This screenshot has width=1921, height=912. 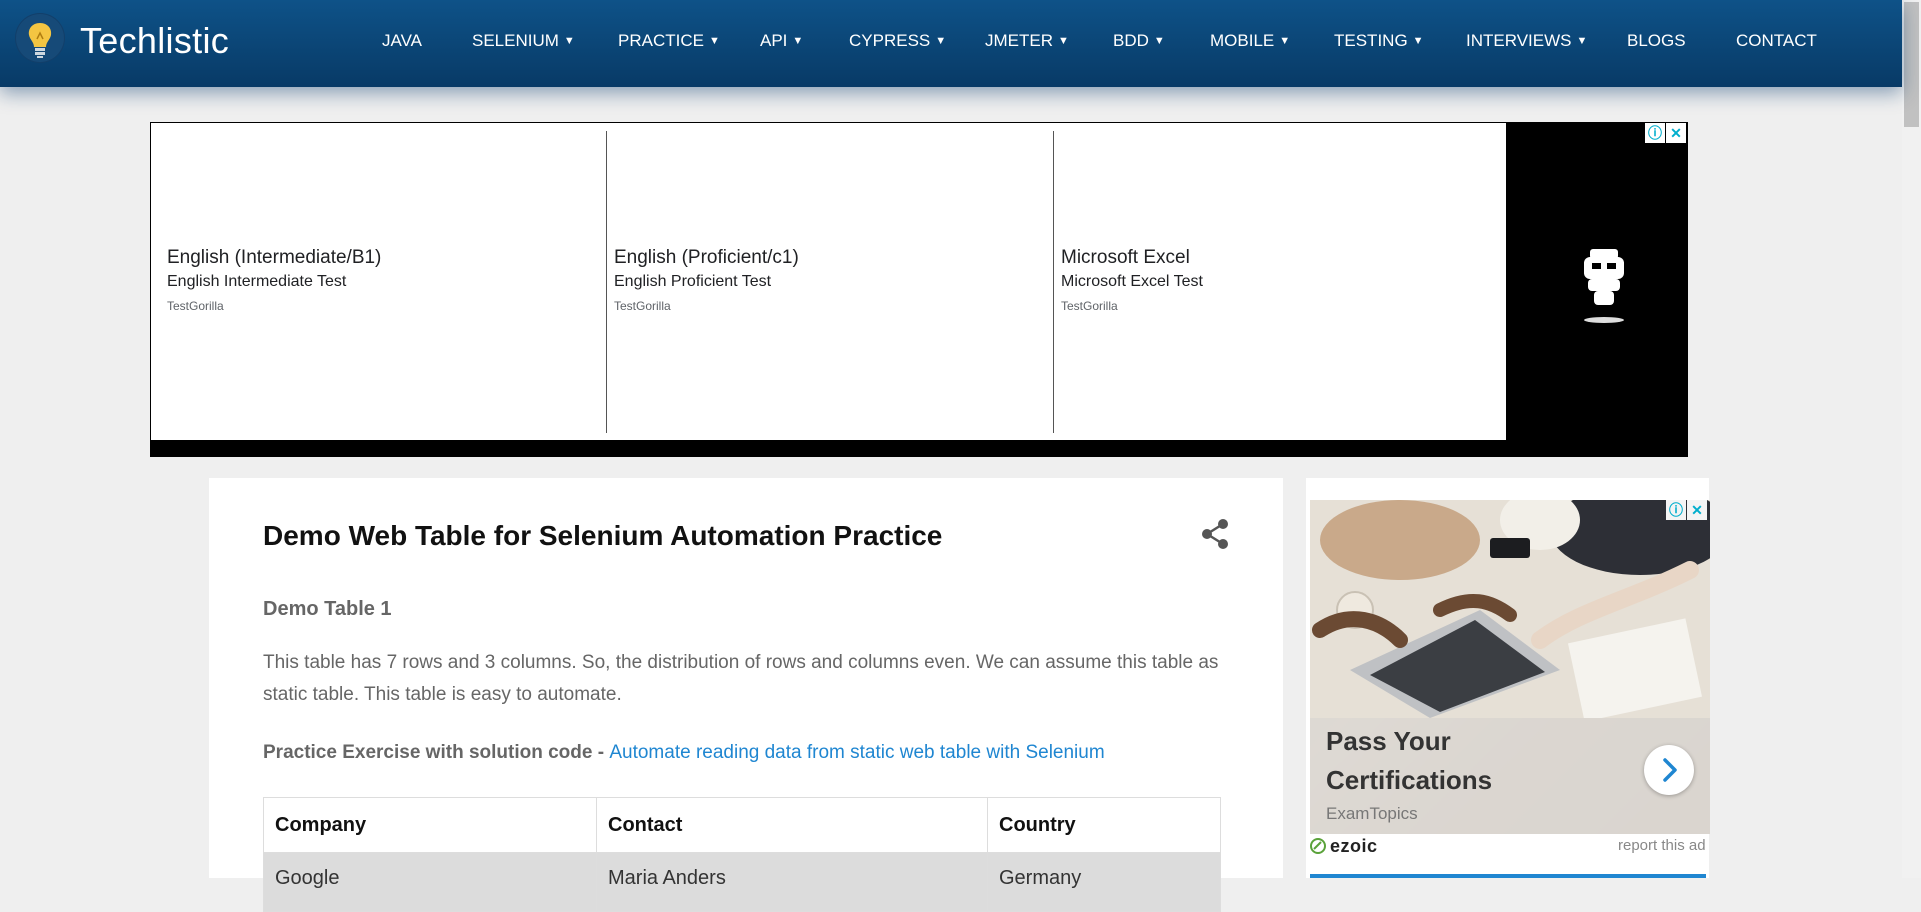 I want to click on ad-item-subtitle: English Proficient Test, so click(x=693, y=281).